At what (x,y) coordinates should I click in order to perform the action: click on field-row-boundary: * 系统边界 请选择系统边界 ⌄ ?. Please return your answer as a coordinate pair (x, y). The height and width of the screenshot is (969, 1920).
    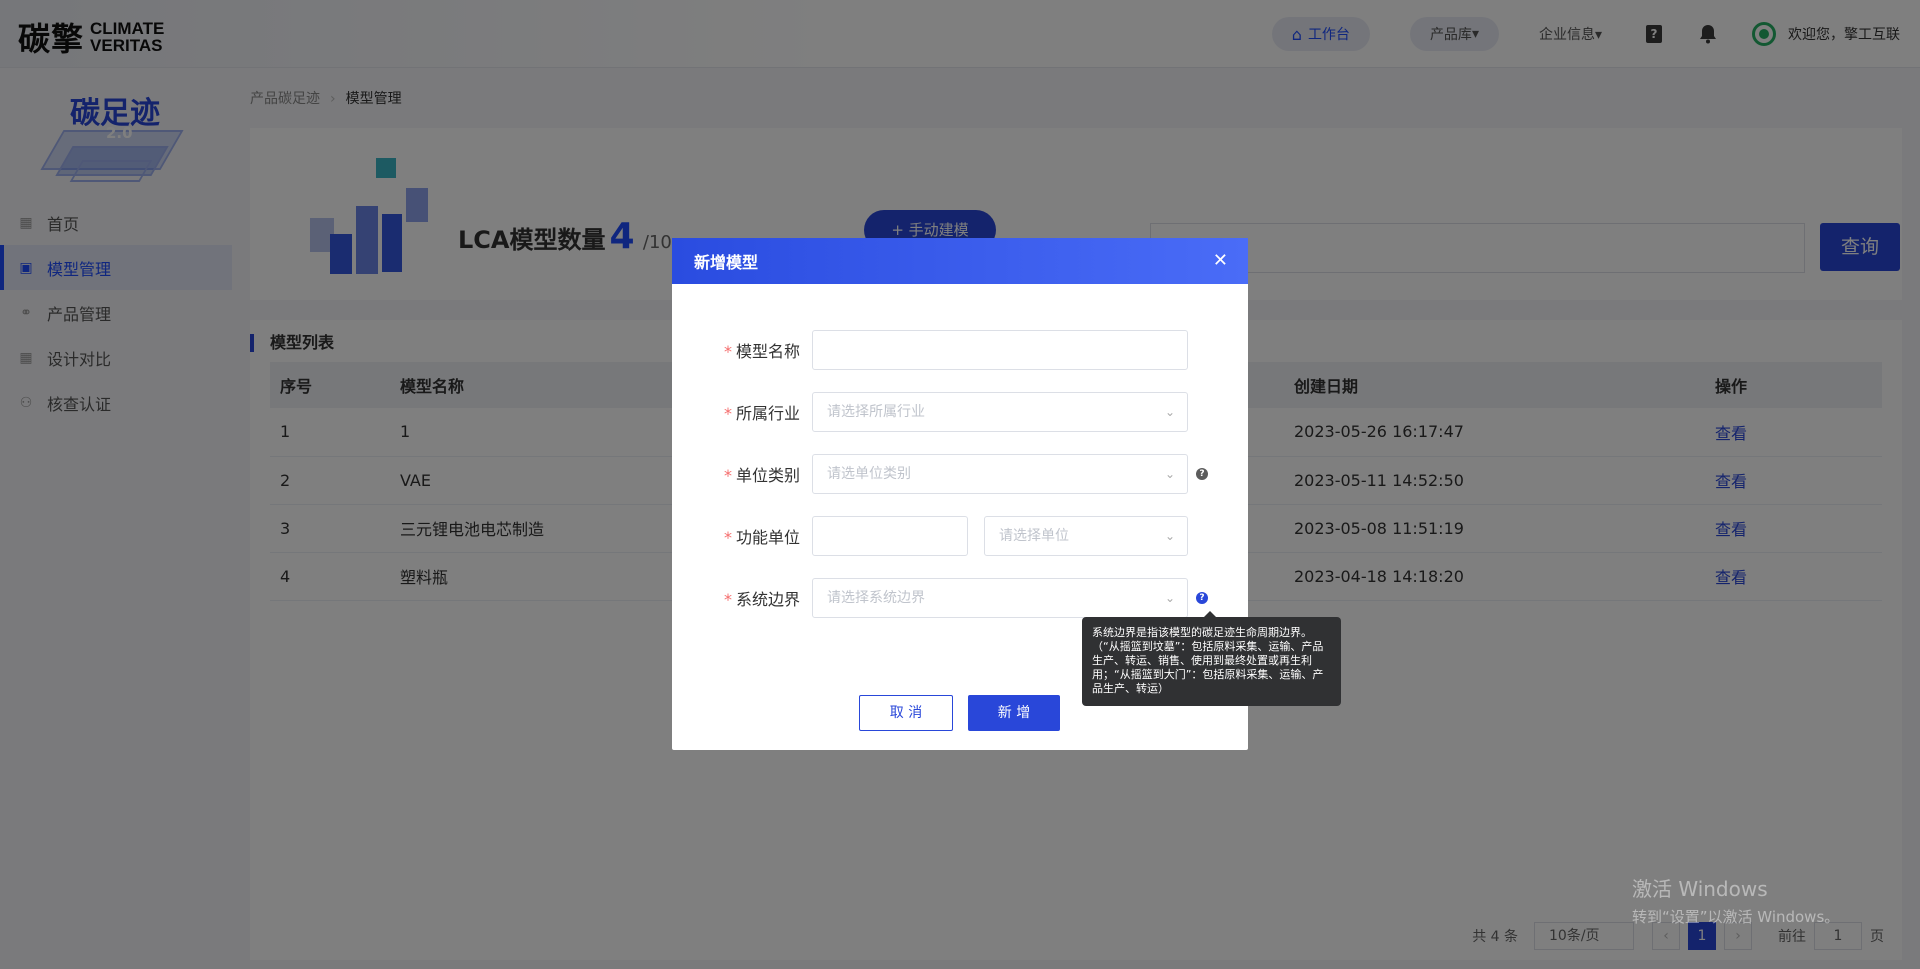
    Looking at the image, I should click on (940, 598).